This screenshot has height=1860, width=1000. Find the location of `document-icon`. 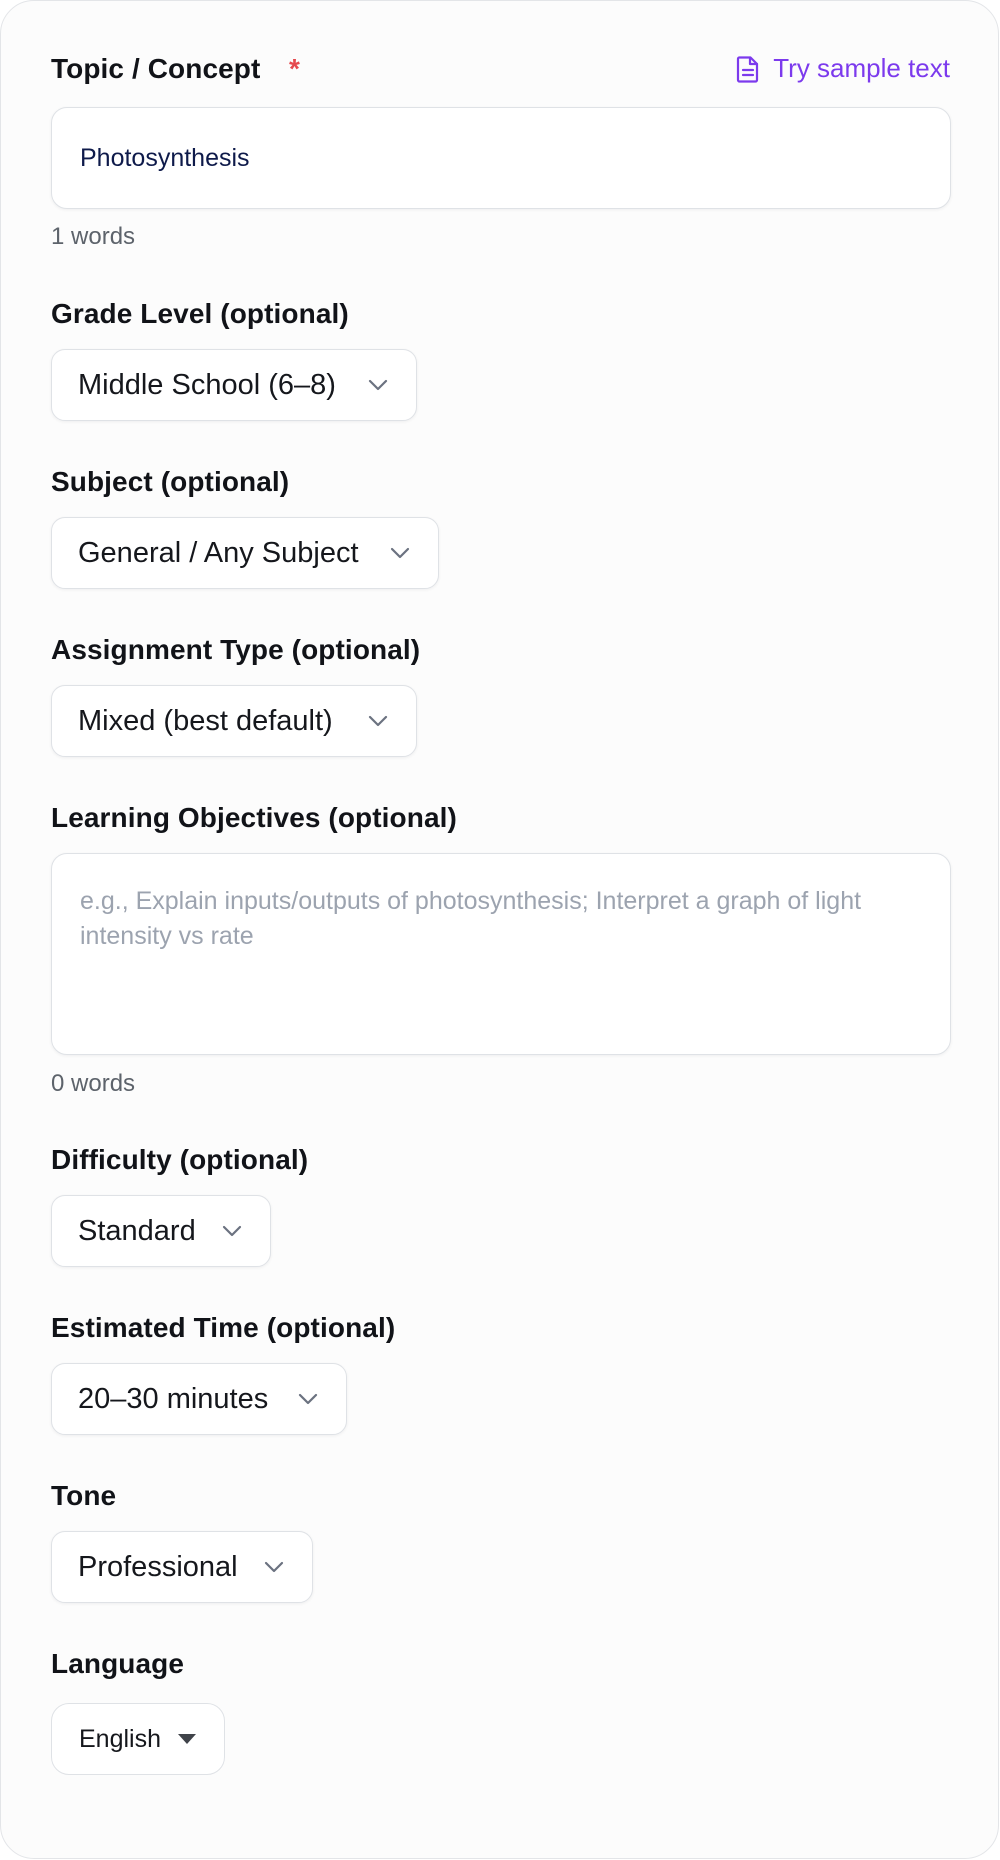

document-icon is located at coordinates (748, 69).